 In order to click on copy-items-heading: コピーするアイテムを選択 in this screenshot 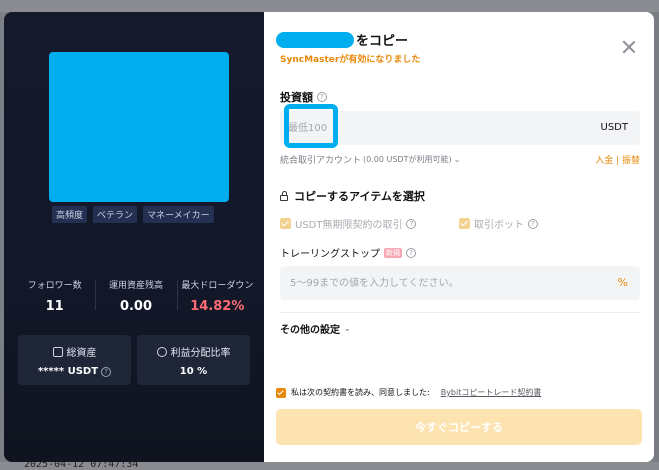, I will do `click(352, 196)`.